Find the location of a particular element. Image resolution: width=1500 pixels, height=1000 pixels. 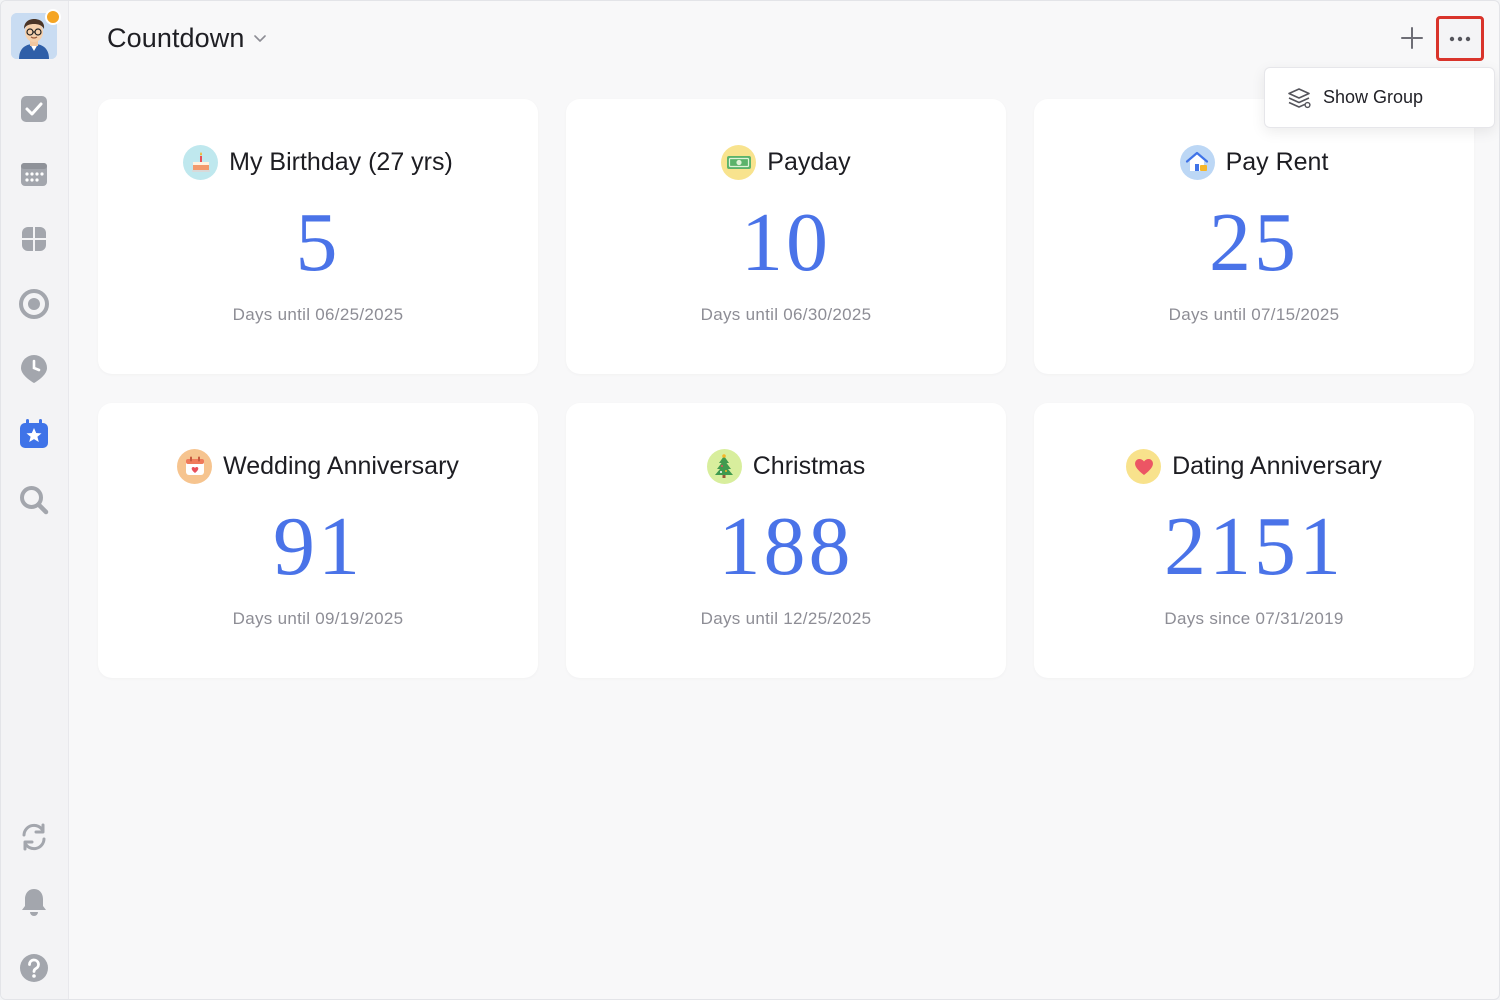

clock-pin-icon is located at coordinates (34, 369).